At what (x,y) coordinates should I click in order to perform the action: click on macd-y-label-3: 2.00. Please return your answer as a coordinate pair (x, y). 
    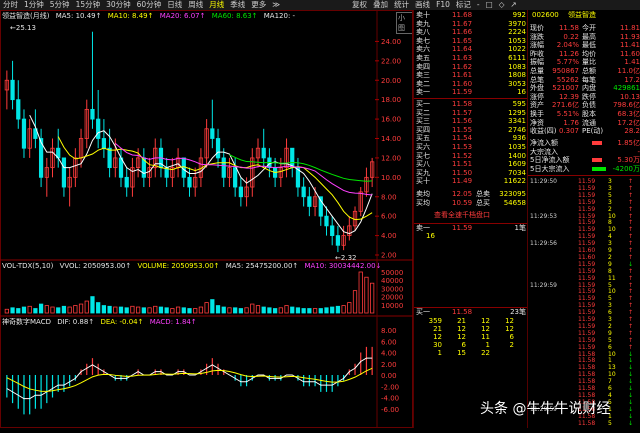
    Looking at the image, I should click on (389, 365).